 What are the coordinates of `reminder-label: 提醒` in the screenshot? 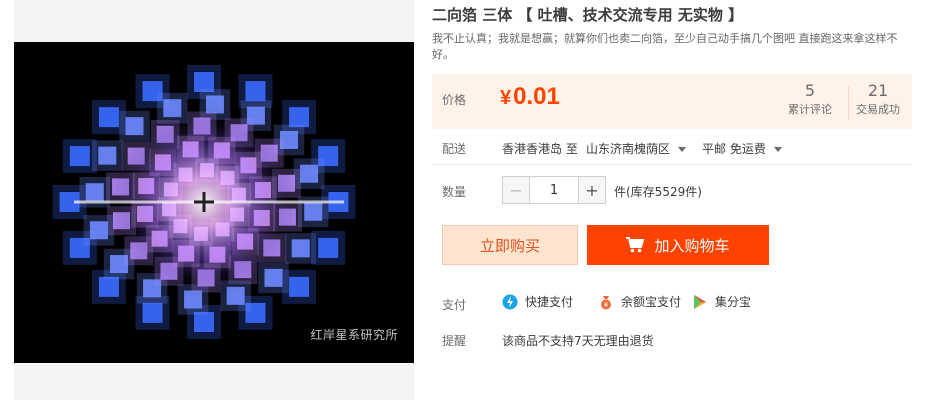 It's located at (454, 341).